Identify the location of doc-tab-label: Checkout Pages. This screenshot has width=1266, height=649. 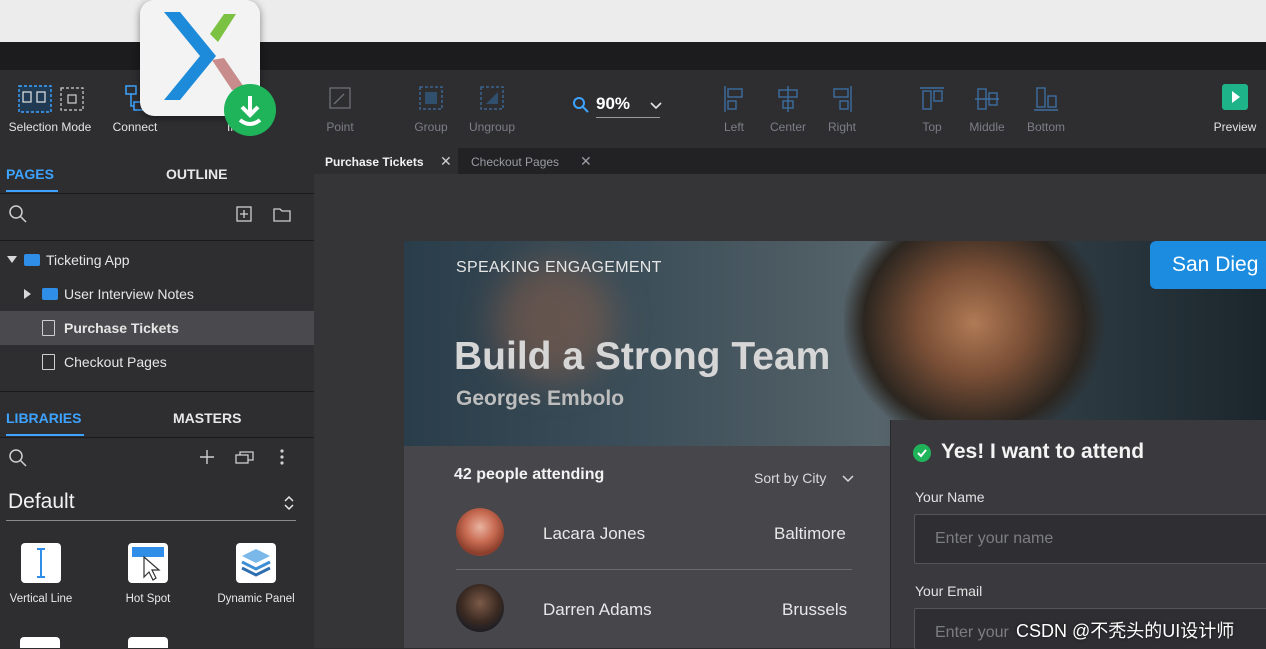
(515, 162).